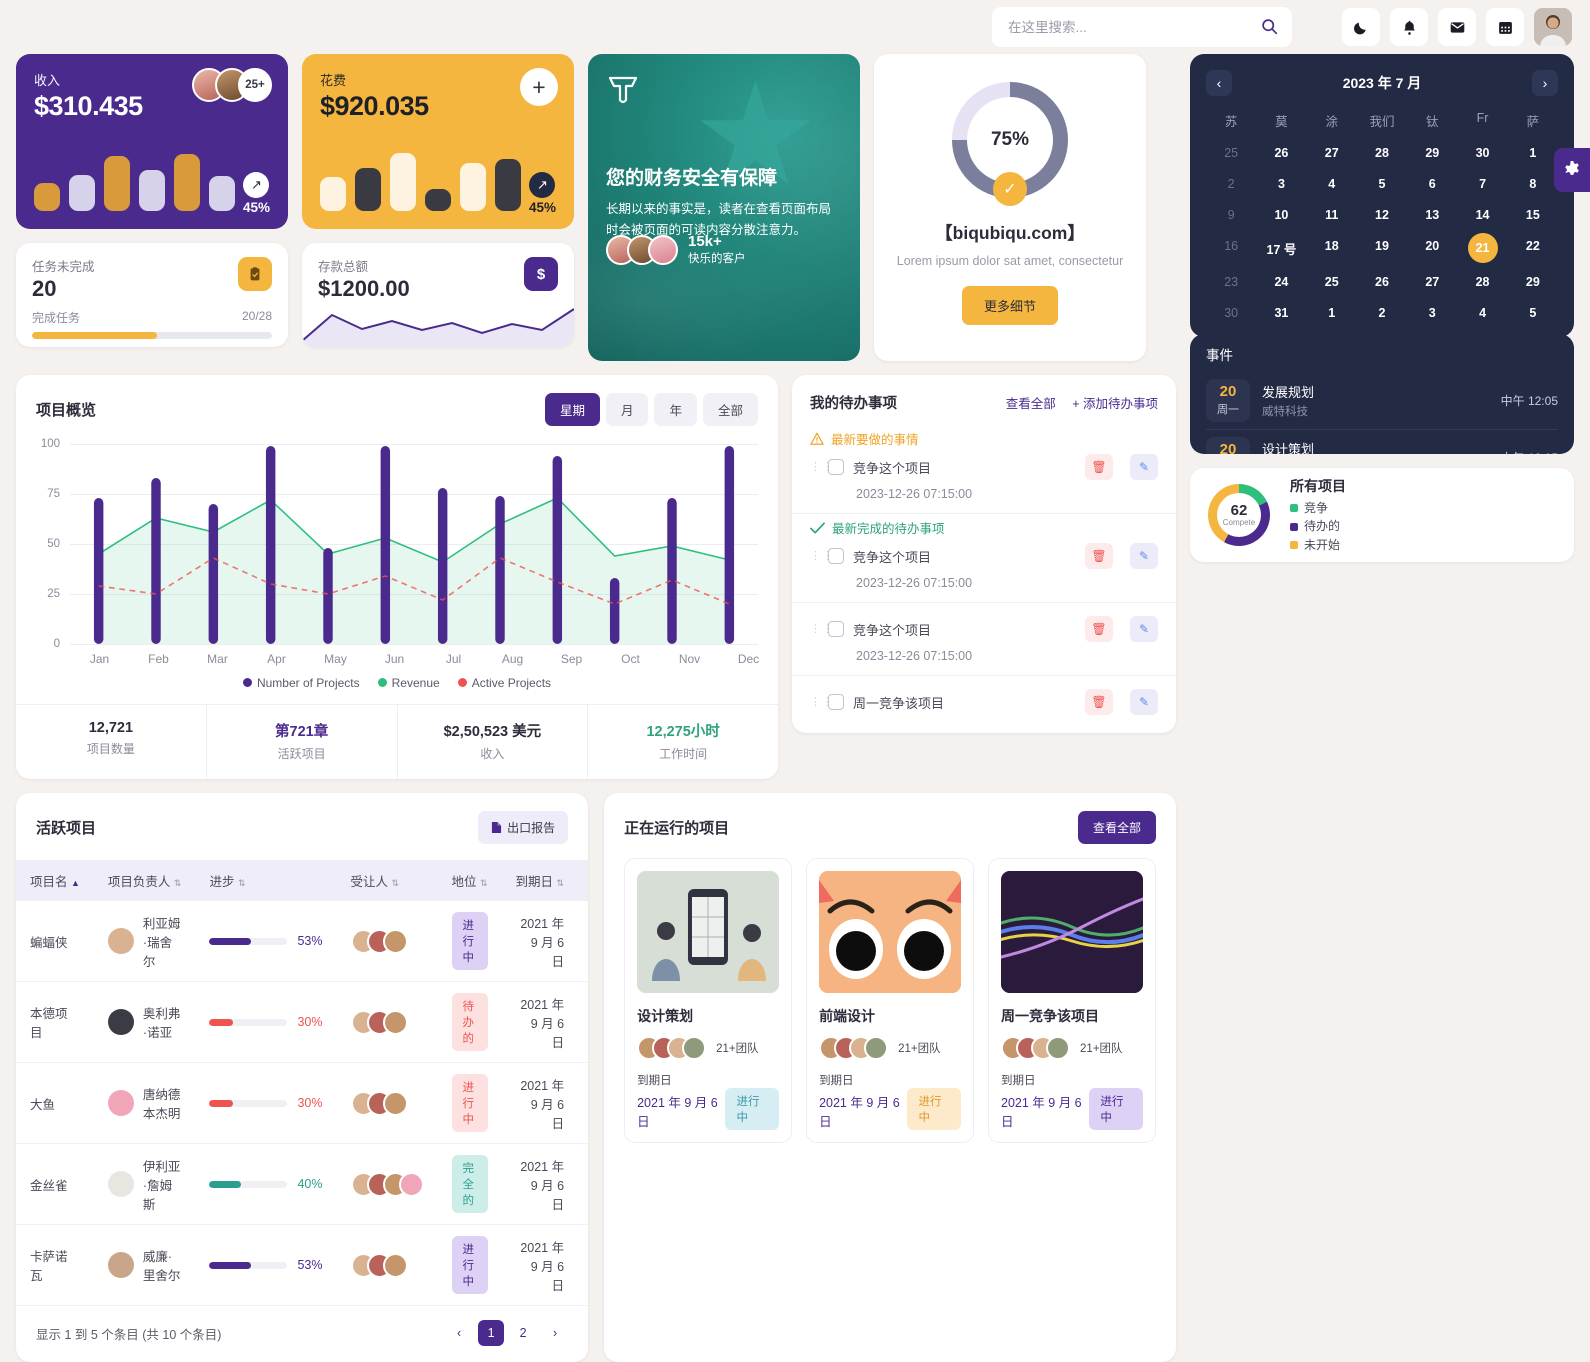  Describe the element at coordinates (1115, 404) in the screenshot. I see `todo-add-button: + 添加待办事项` at that location.